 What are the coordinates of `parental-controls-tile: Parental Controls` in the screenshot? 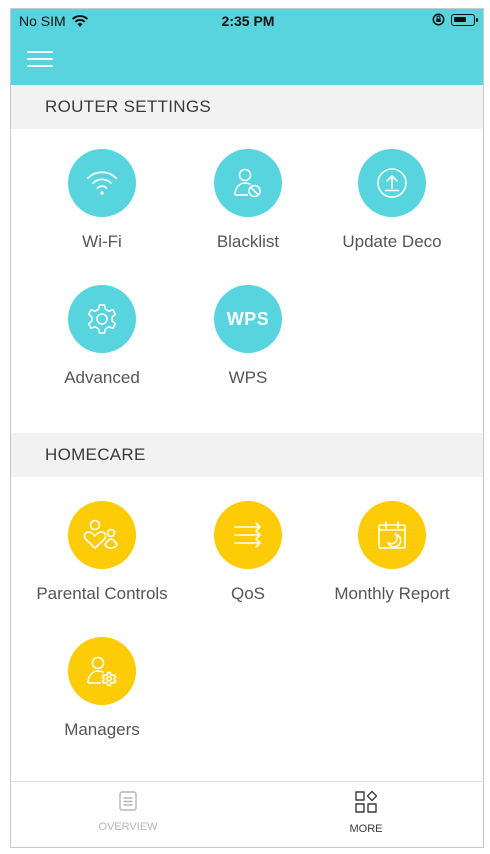 It's located at (102, 552).